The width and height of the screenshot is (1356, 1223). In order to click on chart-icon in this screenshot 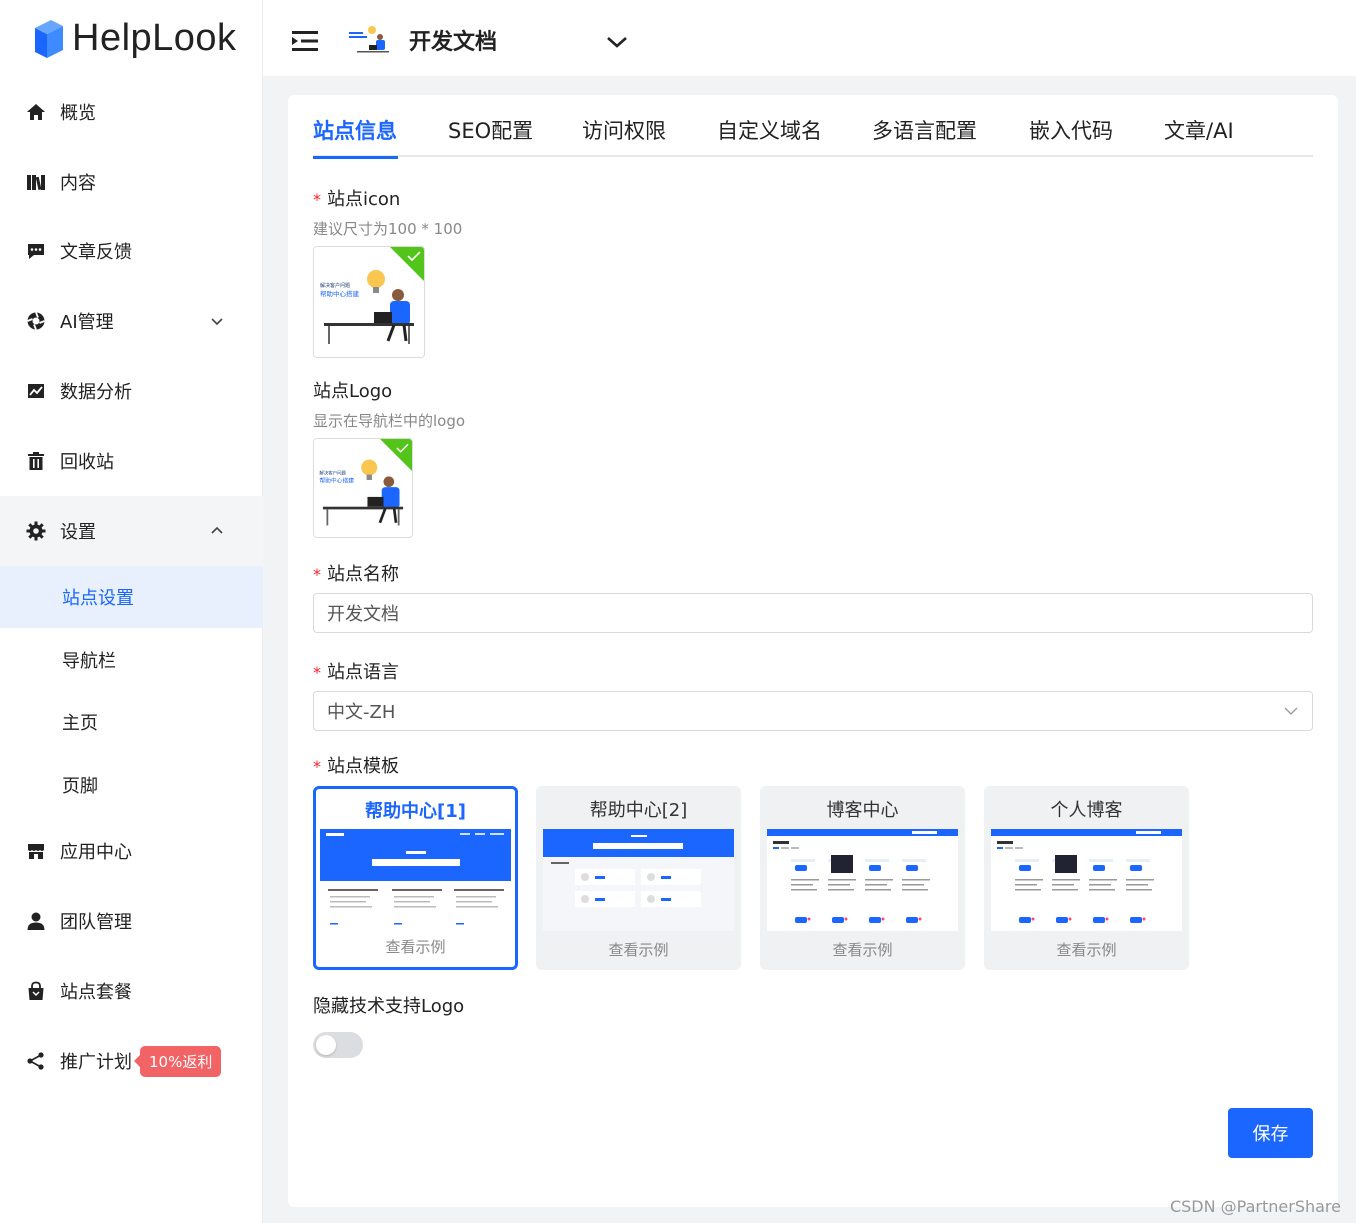, I will do `click(36, 391)`.